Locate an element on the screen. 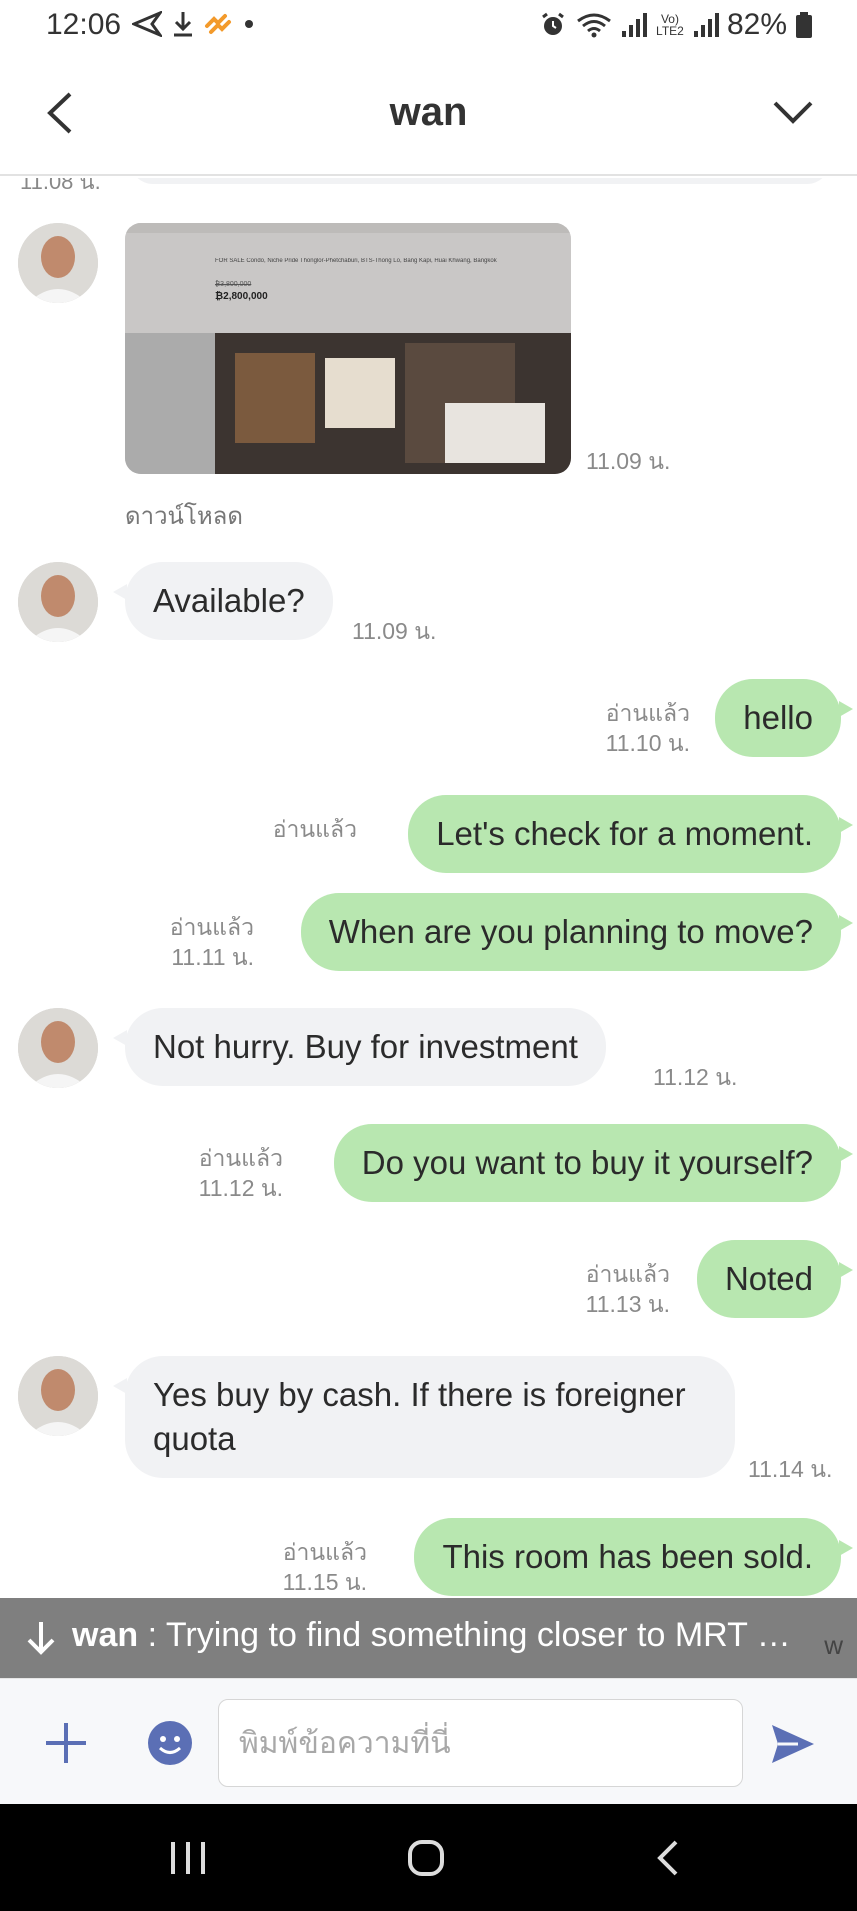  message-time: 11.10 น. is located at coordinates (647, 743).